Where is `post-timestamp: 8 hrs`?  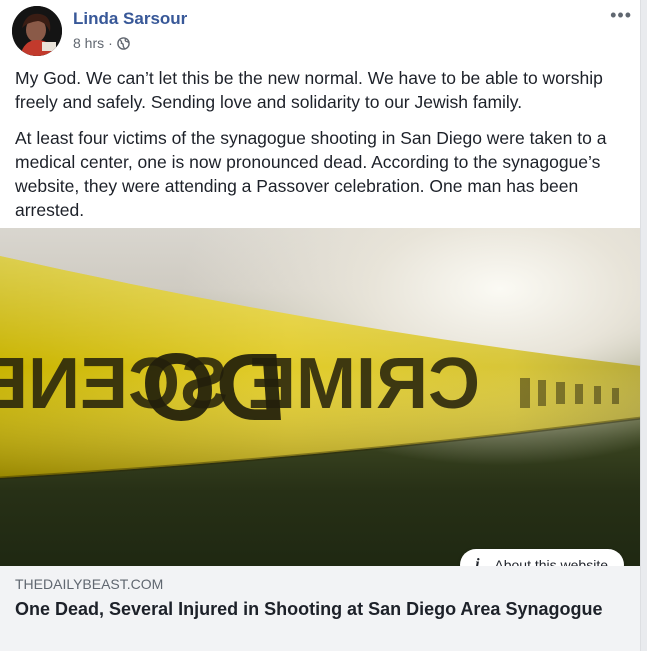 post-timestamp: 8 hrs is located at coordinates (88, 43).